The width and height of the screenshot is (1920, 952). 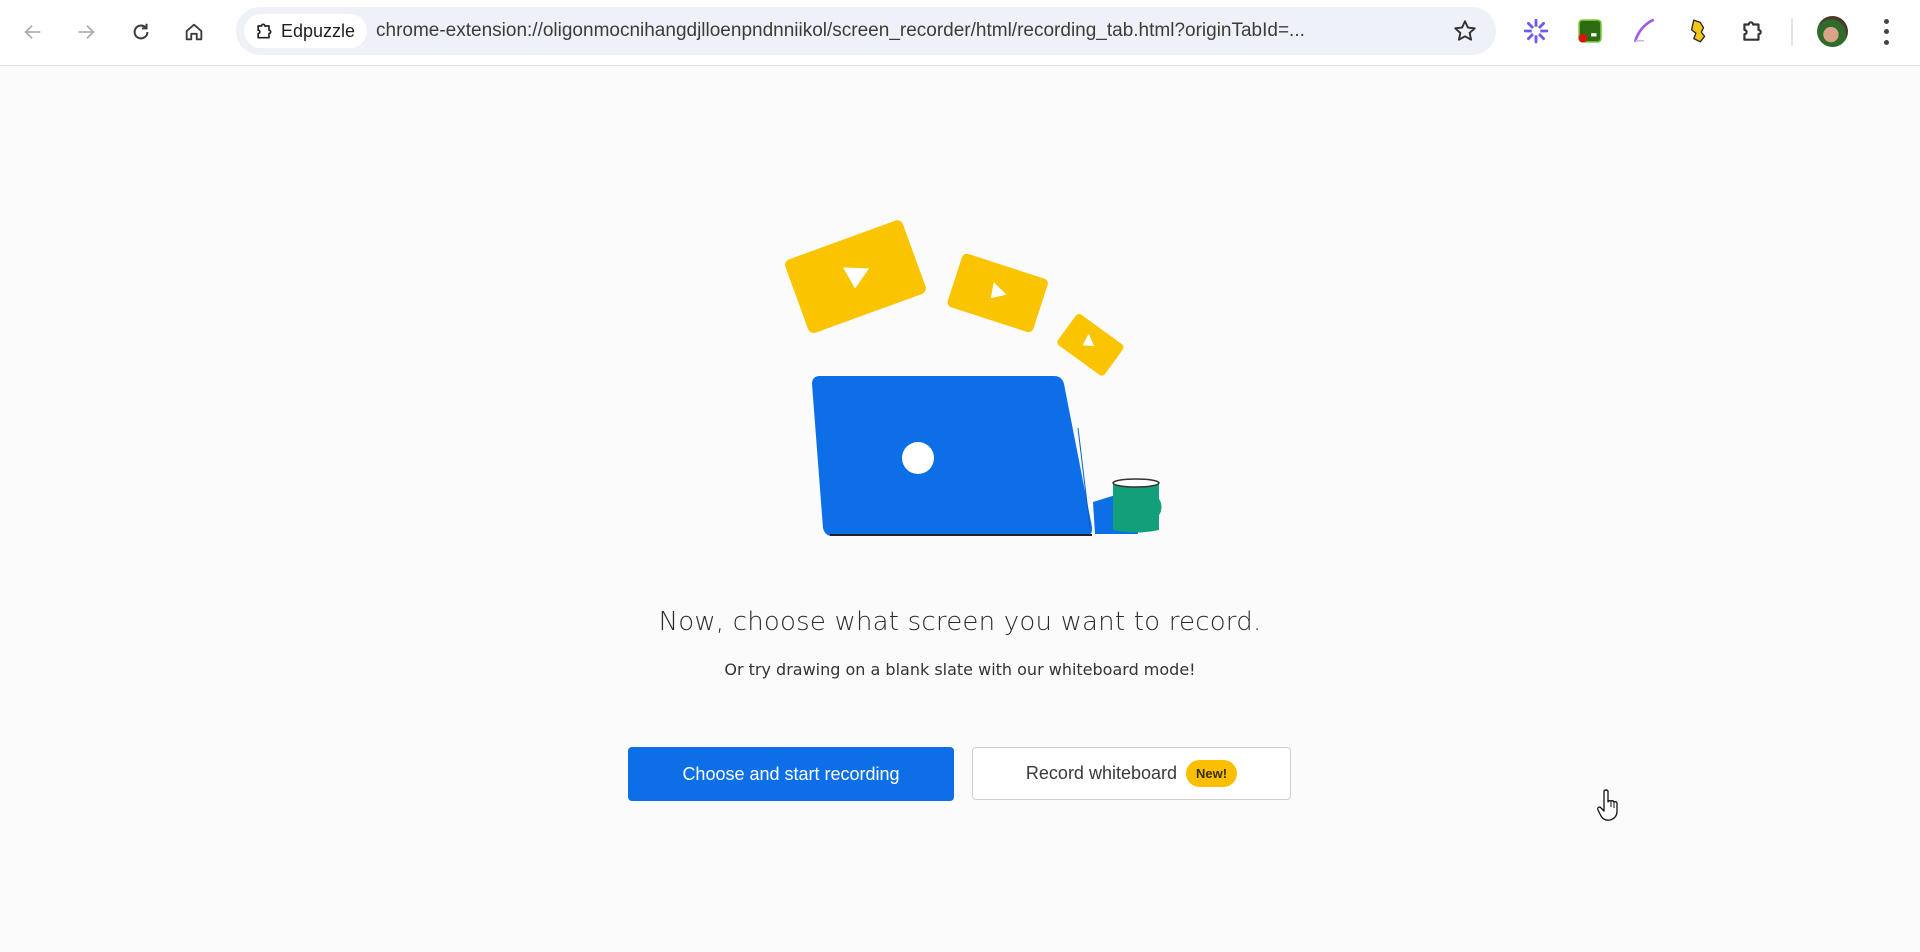 What do you see at coordinates (318, 30) in the screenshot?
I see `site-chip-label: Edpuzzle` at bounding box center [318, 30].